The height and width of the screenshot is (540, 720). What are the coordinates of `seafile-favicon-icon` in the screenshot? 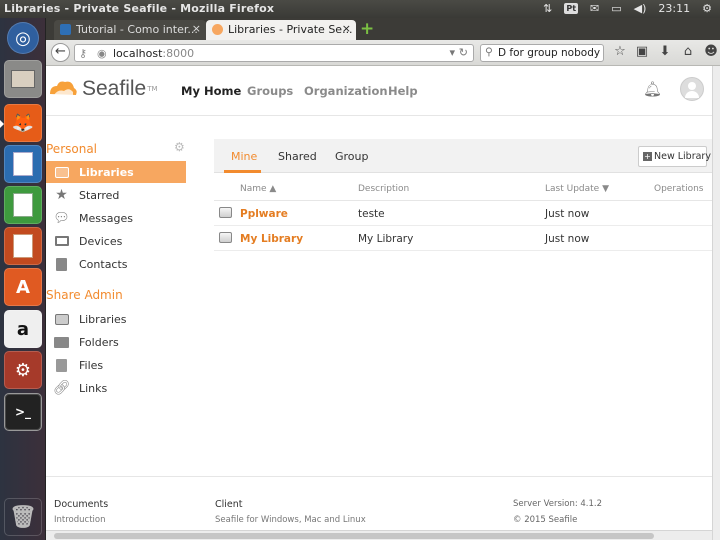 It's located at (217, 29).